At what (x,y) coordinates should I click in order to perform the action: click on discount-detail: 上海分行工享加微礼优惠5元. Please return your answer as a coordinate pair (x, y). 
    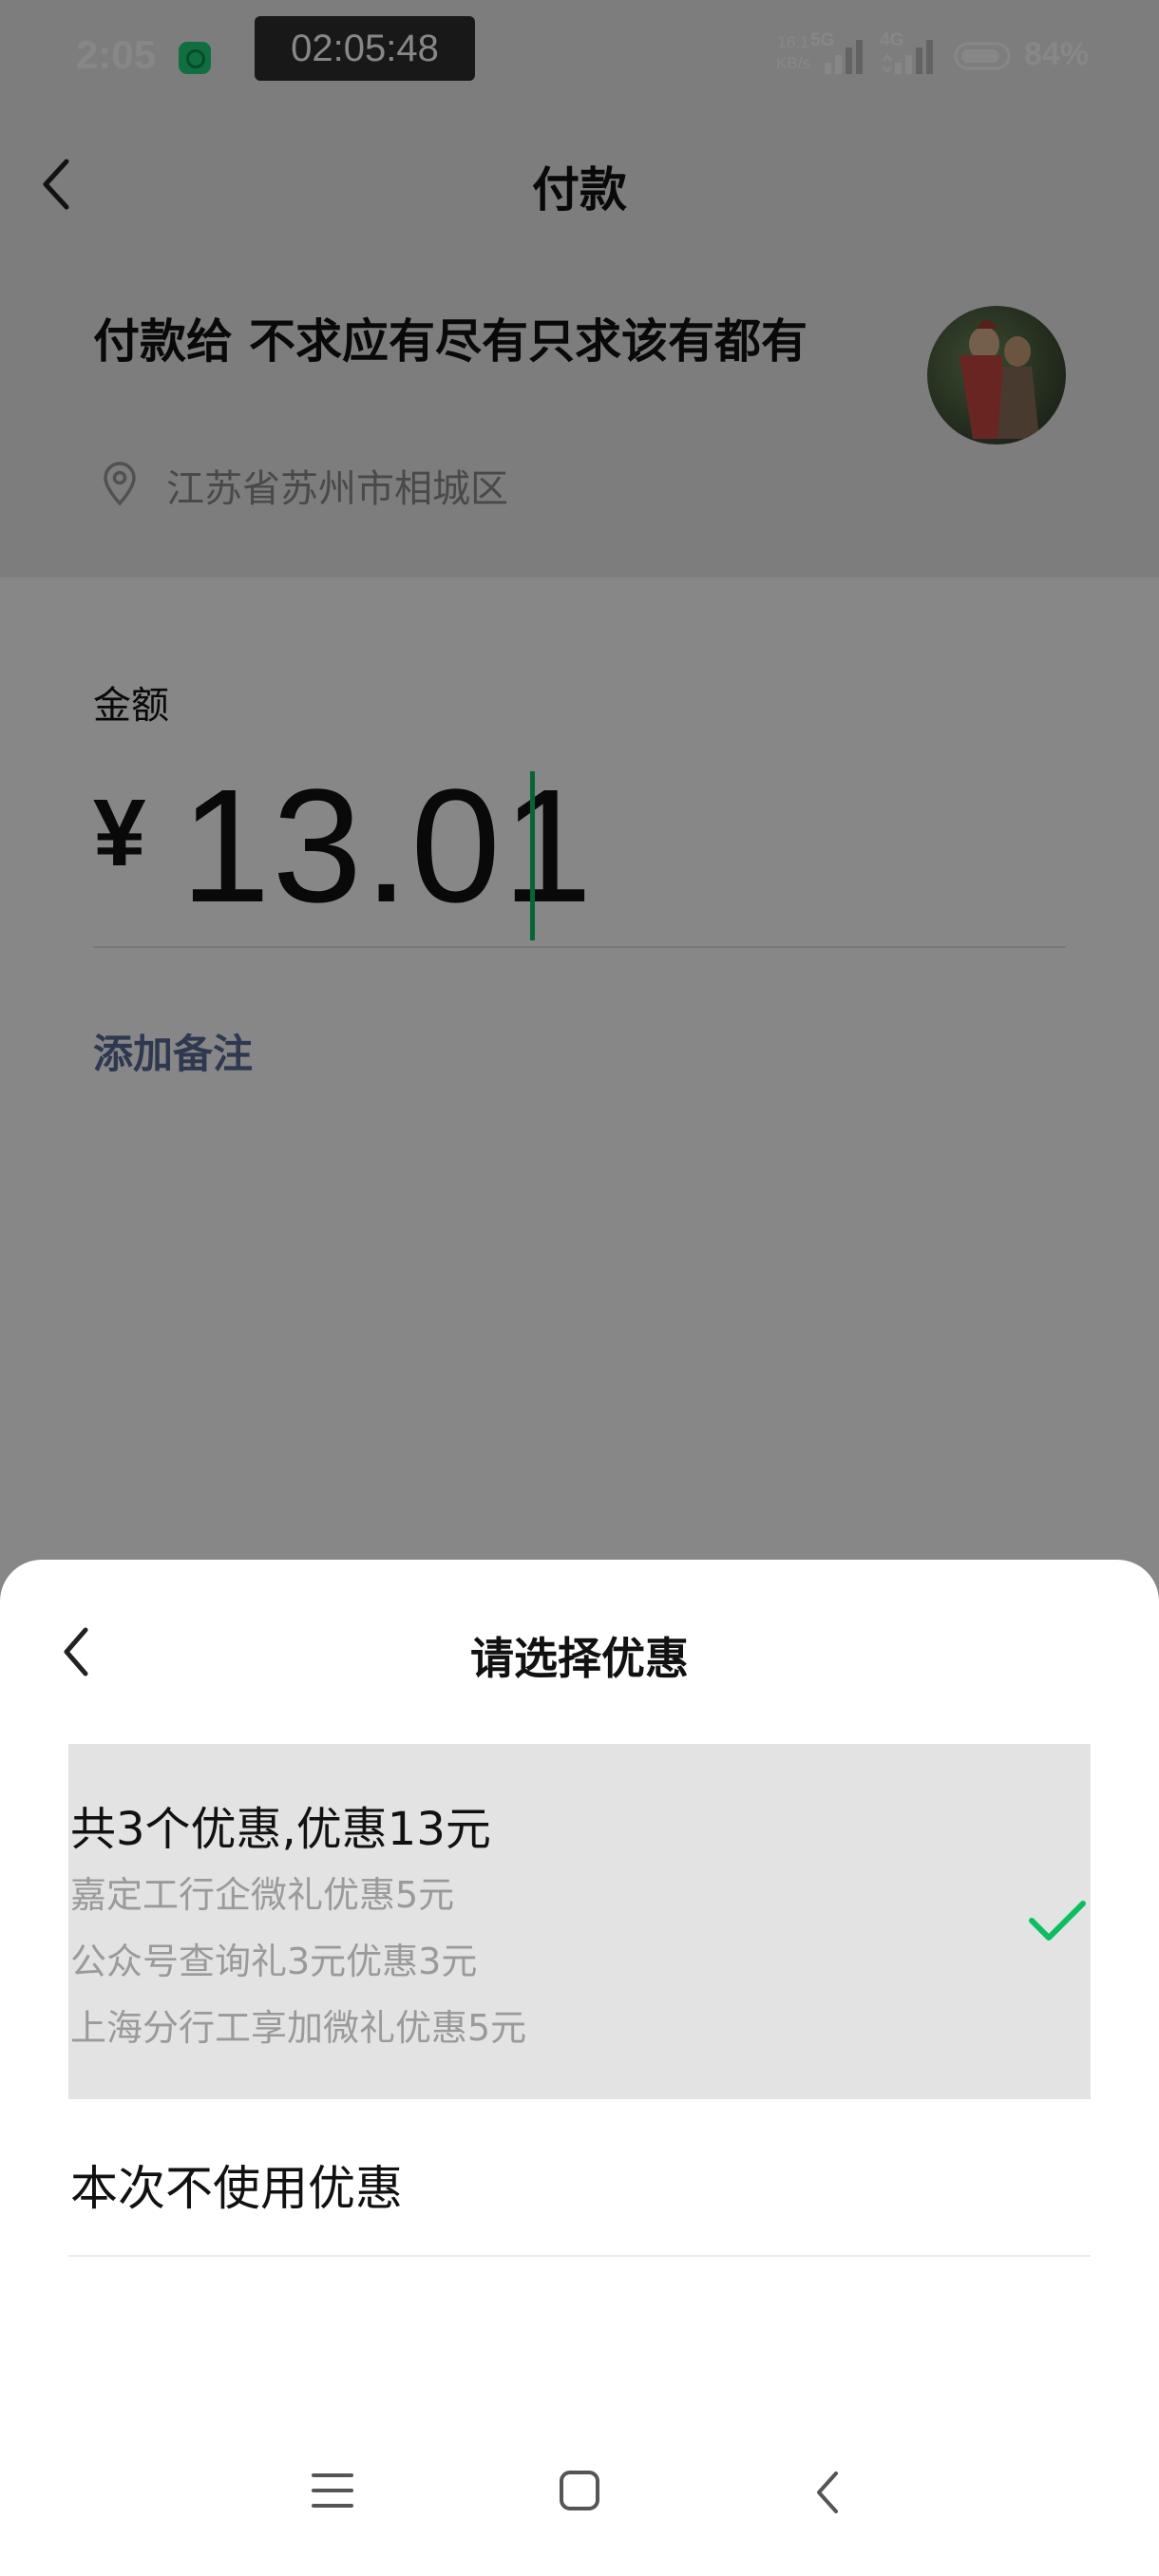
    Looking at the image, I should click on (298, 2028).